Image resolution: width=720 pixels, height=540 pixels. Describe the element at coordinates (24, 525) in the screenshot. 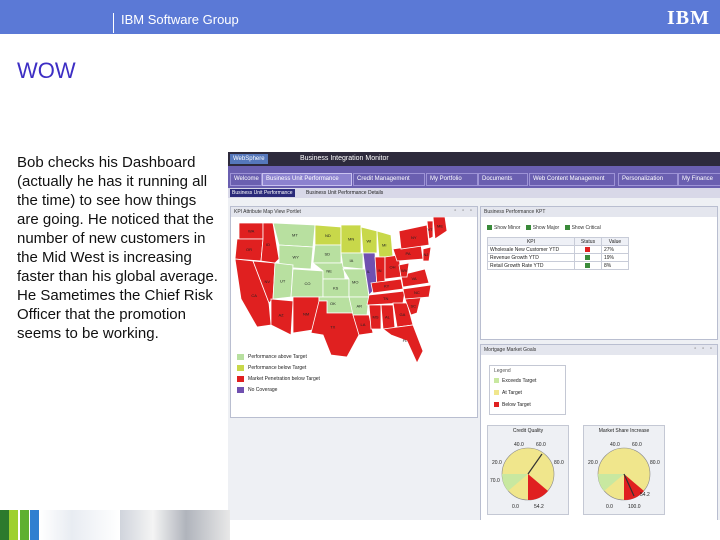

I see `footer-block-green` at that location.